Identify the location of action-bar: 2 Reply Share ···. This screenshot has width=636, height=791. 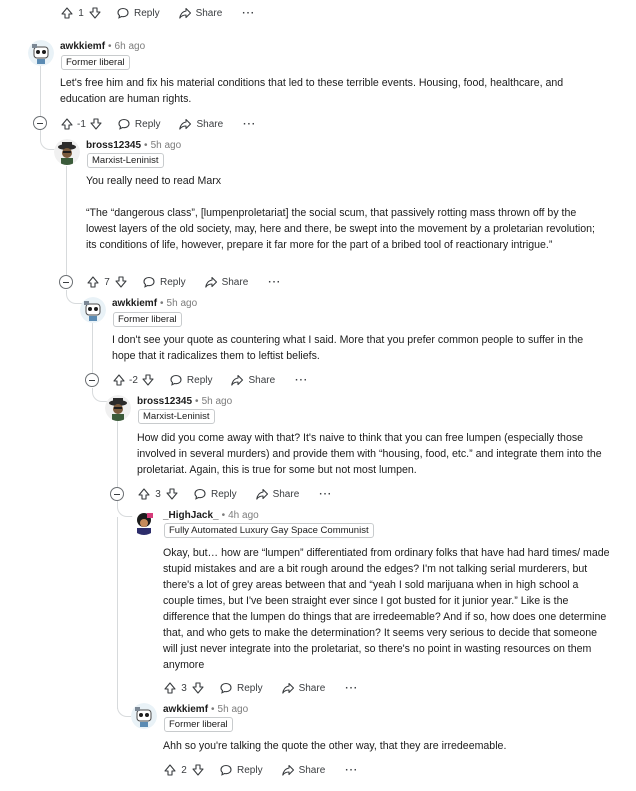
(260, 770).